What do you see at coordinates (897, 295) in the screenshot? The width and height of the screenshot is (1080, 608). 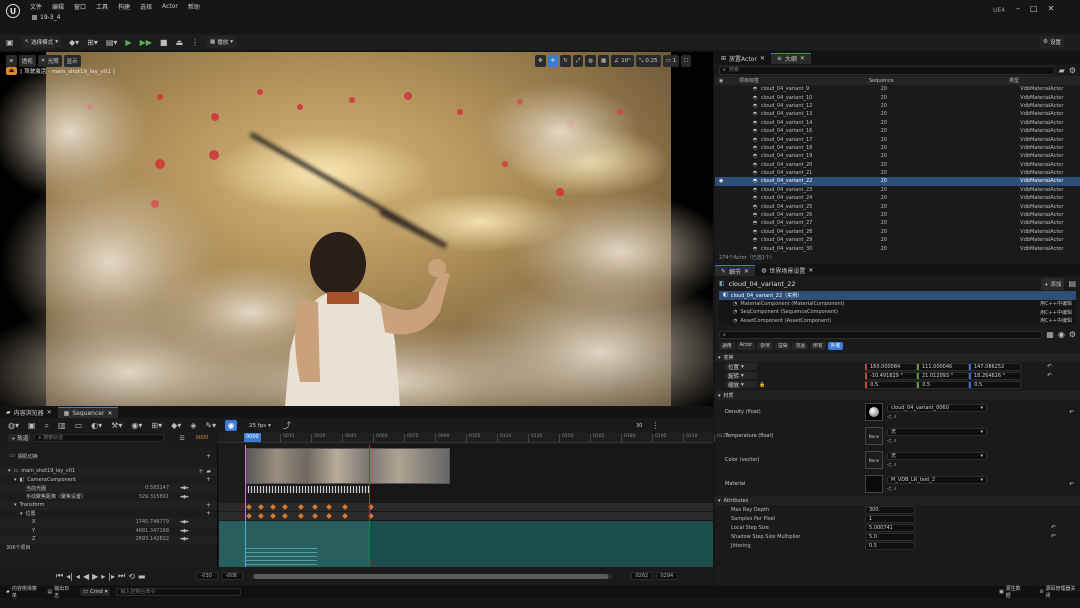 I see `component-row: ◧ cloud_04_variant_22（实例）` at bounding box center [897, 295].